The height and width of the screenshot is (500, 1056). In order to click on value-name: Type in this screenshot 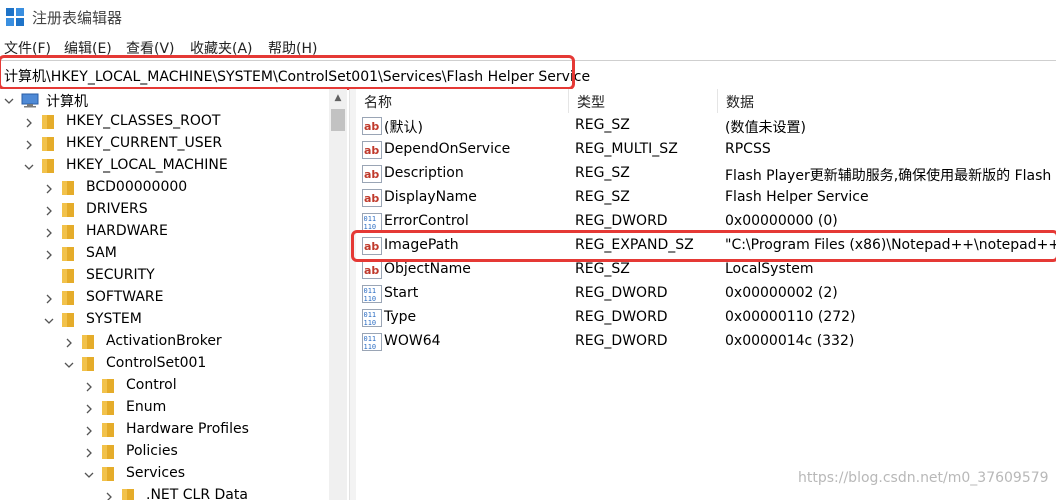, I will do `click(400, 317)`.